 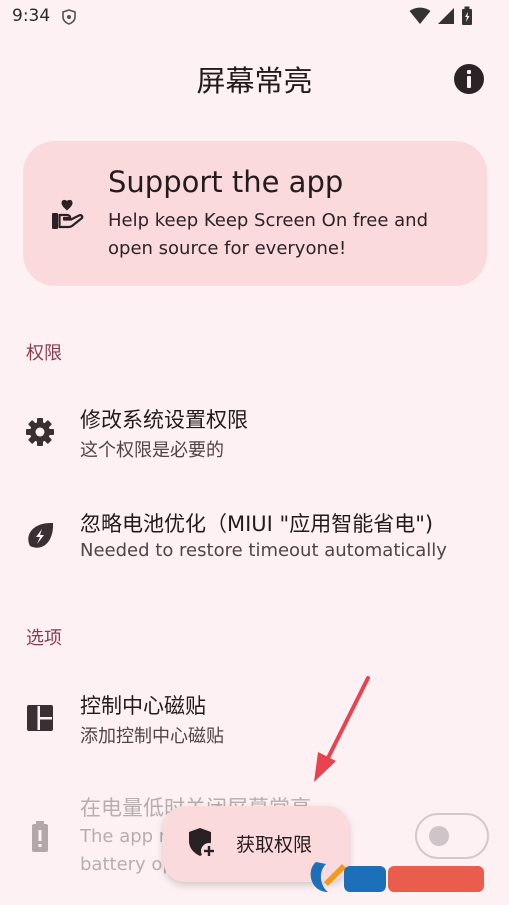 What do you see at coordinates (257, 524) in the screenshot?
I see `pref-title: 忽略电池优化（MIUI "应用智能省电")` at bounding box center [257, 524].